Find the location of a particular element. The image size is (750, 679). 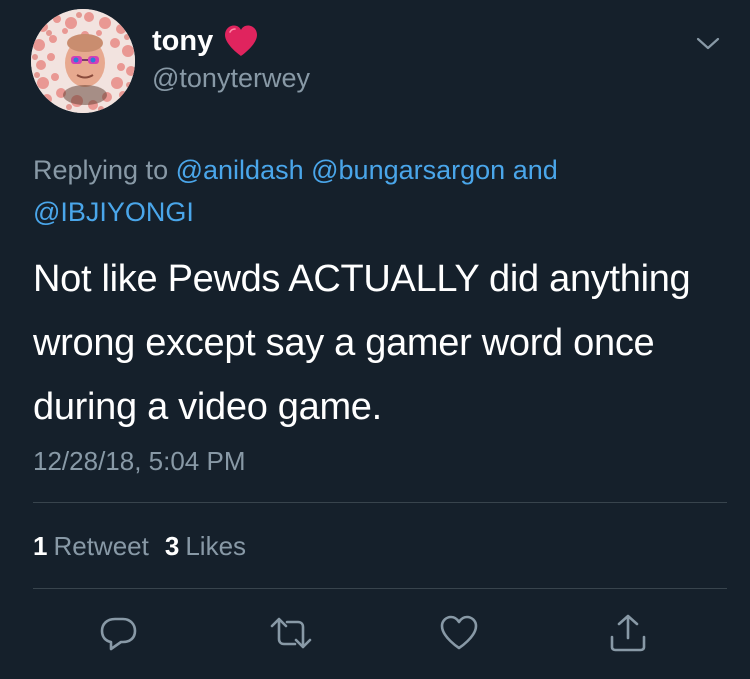

mention-link: @bungarsargon is located at coordinates (408, 170).